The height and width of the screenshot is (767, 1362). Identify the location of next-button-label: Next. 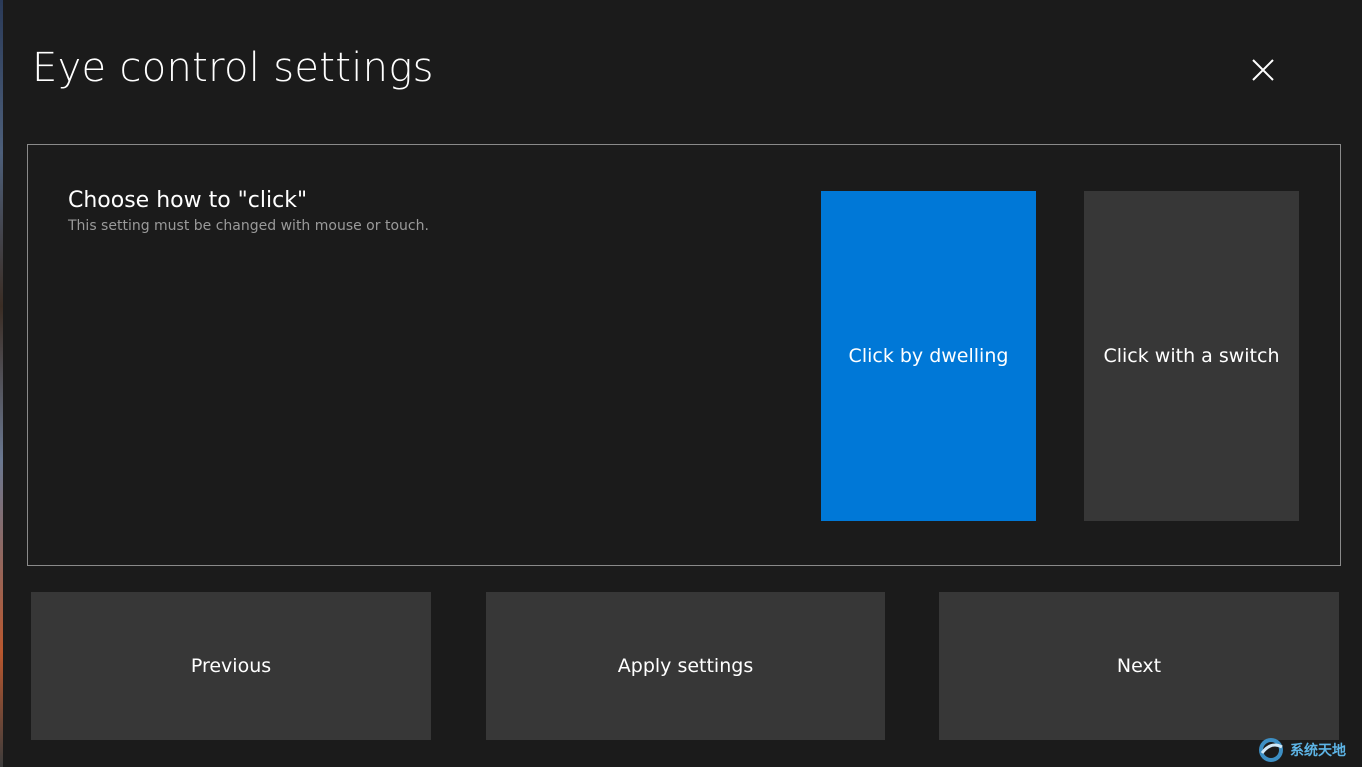
(1139, 666).